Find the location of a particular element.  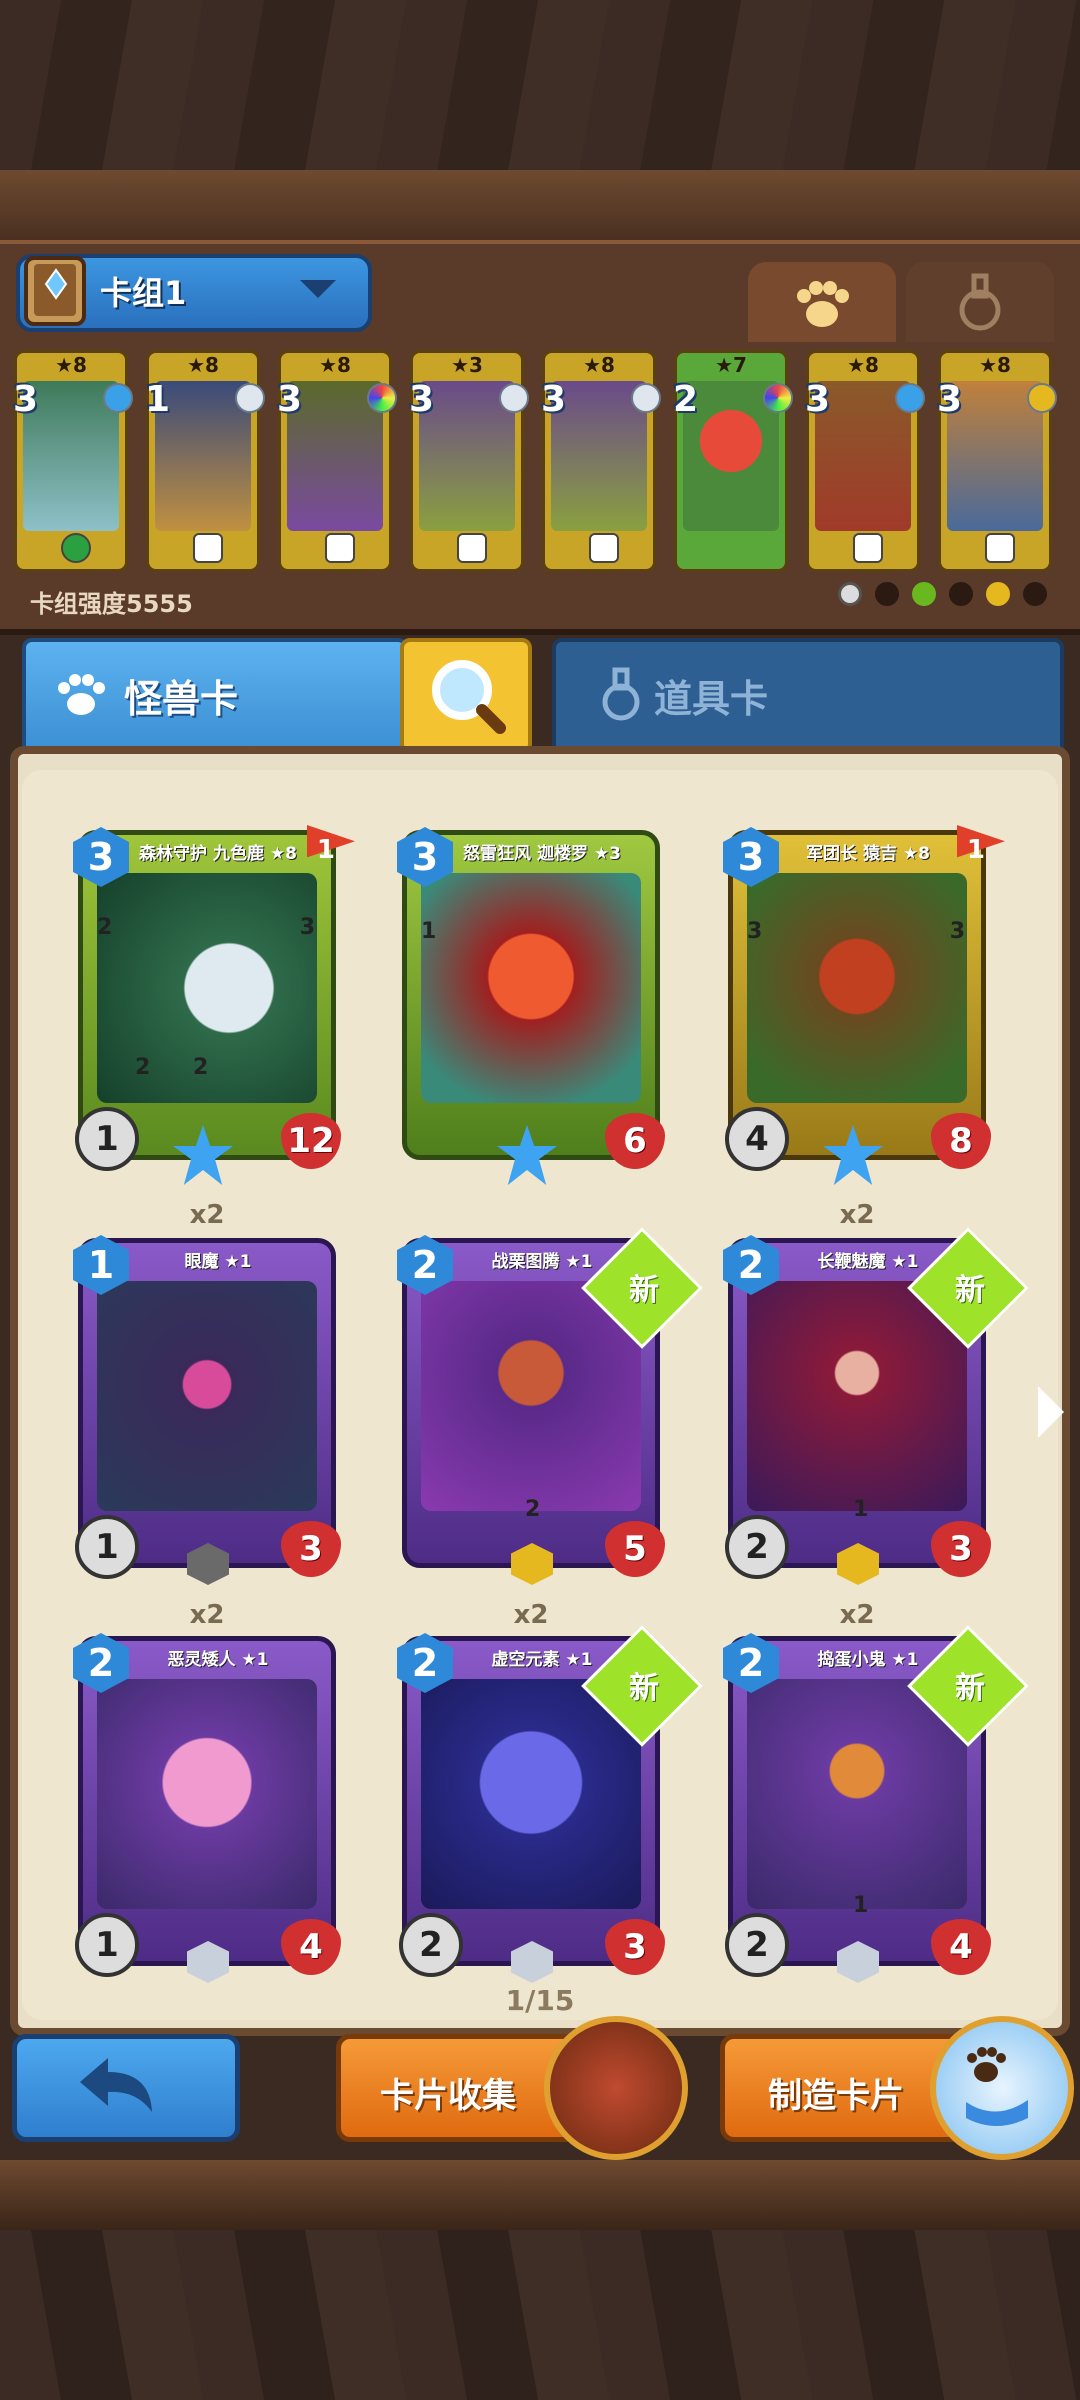

tab-item-cards is located at coordinates (808, 696).